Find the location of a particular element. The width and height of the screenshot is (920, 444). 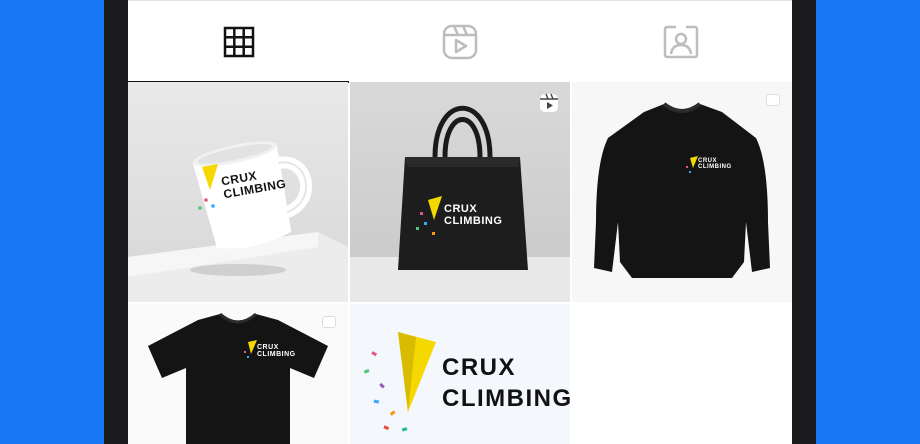

profile-tabs is located at coordinates (460, 41).